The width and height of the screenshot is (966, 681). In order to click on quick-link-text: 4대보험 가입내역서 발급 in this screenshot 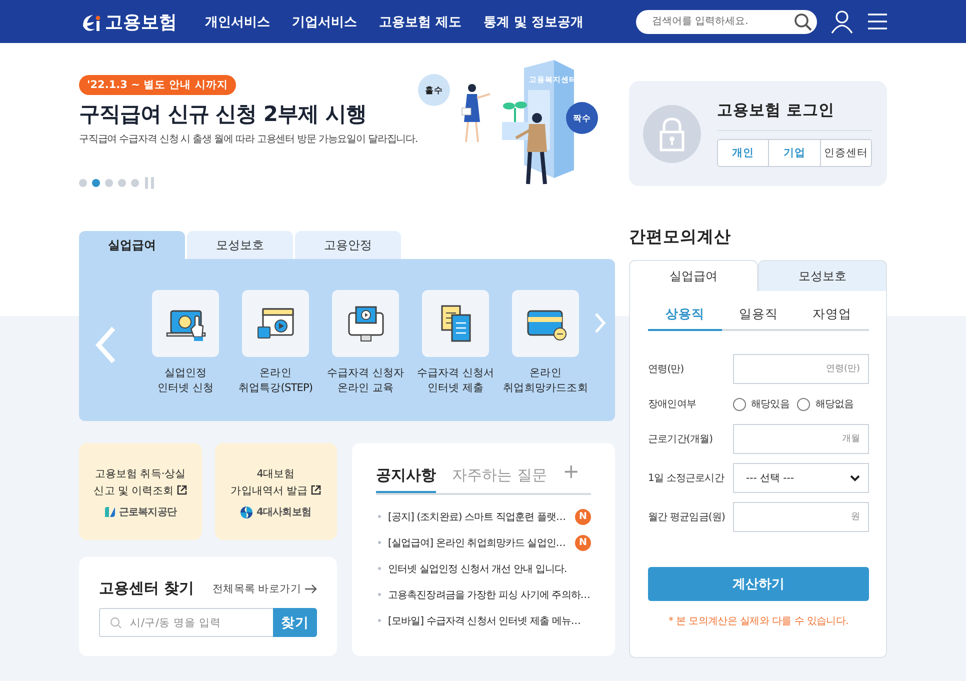, I will do `click(275, 483)`.